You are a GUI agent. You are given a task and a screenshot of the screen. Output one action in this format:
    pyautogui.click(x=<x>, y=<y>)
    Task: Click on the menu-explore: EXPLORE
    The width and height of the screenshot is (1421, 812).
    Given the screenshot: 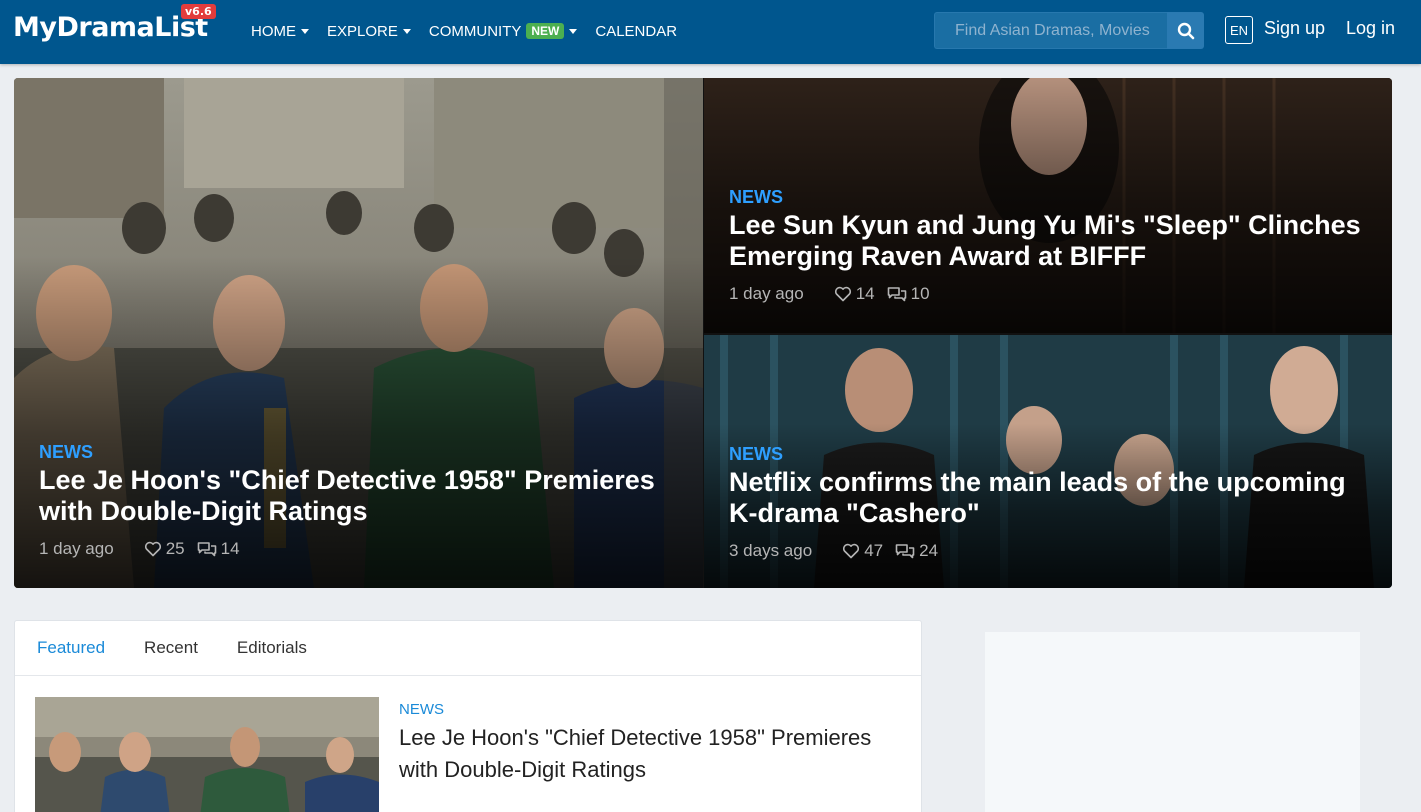 What is the action you would take?
    pyautogui.click(x=369, y=31)
    